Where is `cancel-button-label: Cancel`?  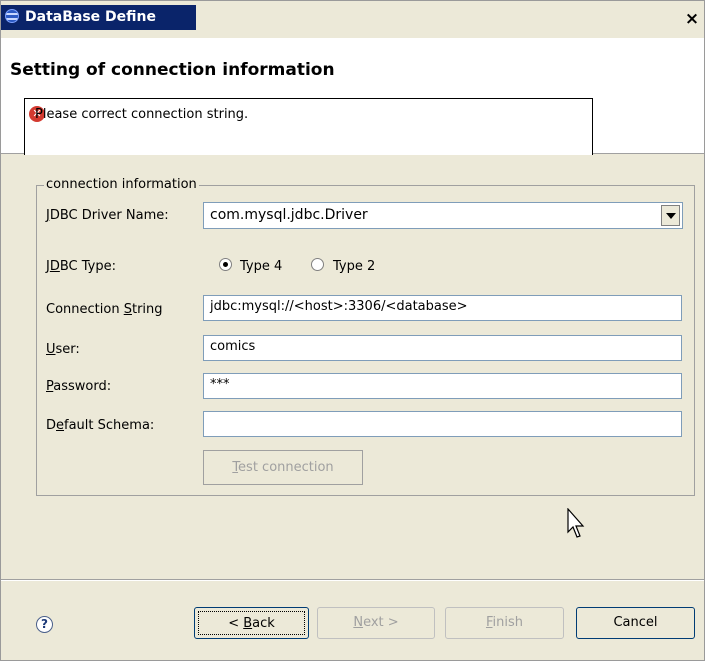
cancel-button-label: Cancel is located at coordinates (635, 622).